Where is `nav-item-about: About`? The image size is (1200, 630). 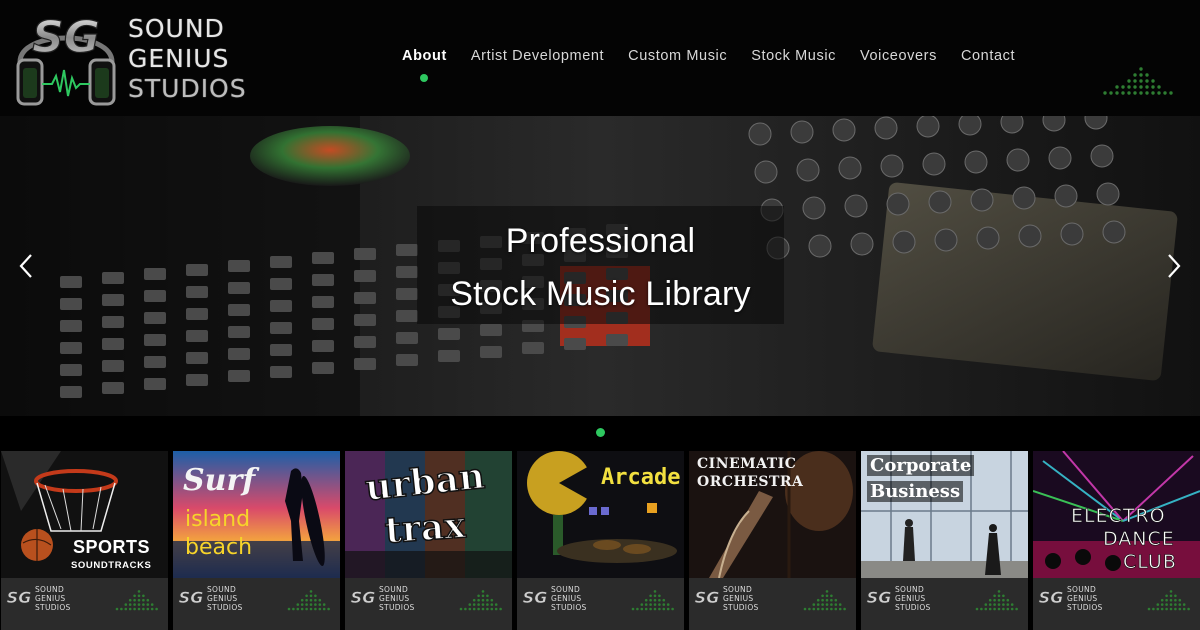
nav-item-about: About is located at coordinates (424, 65).